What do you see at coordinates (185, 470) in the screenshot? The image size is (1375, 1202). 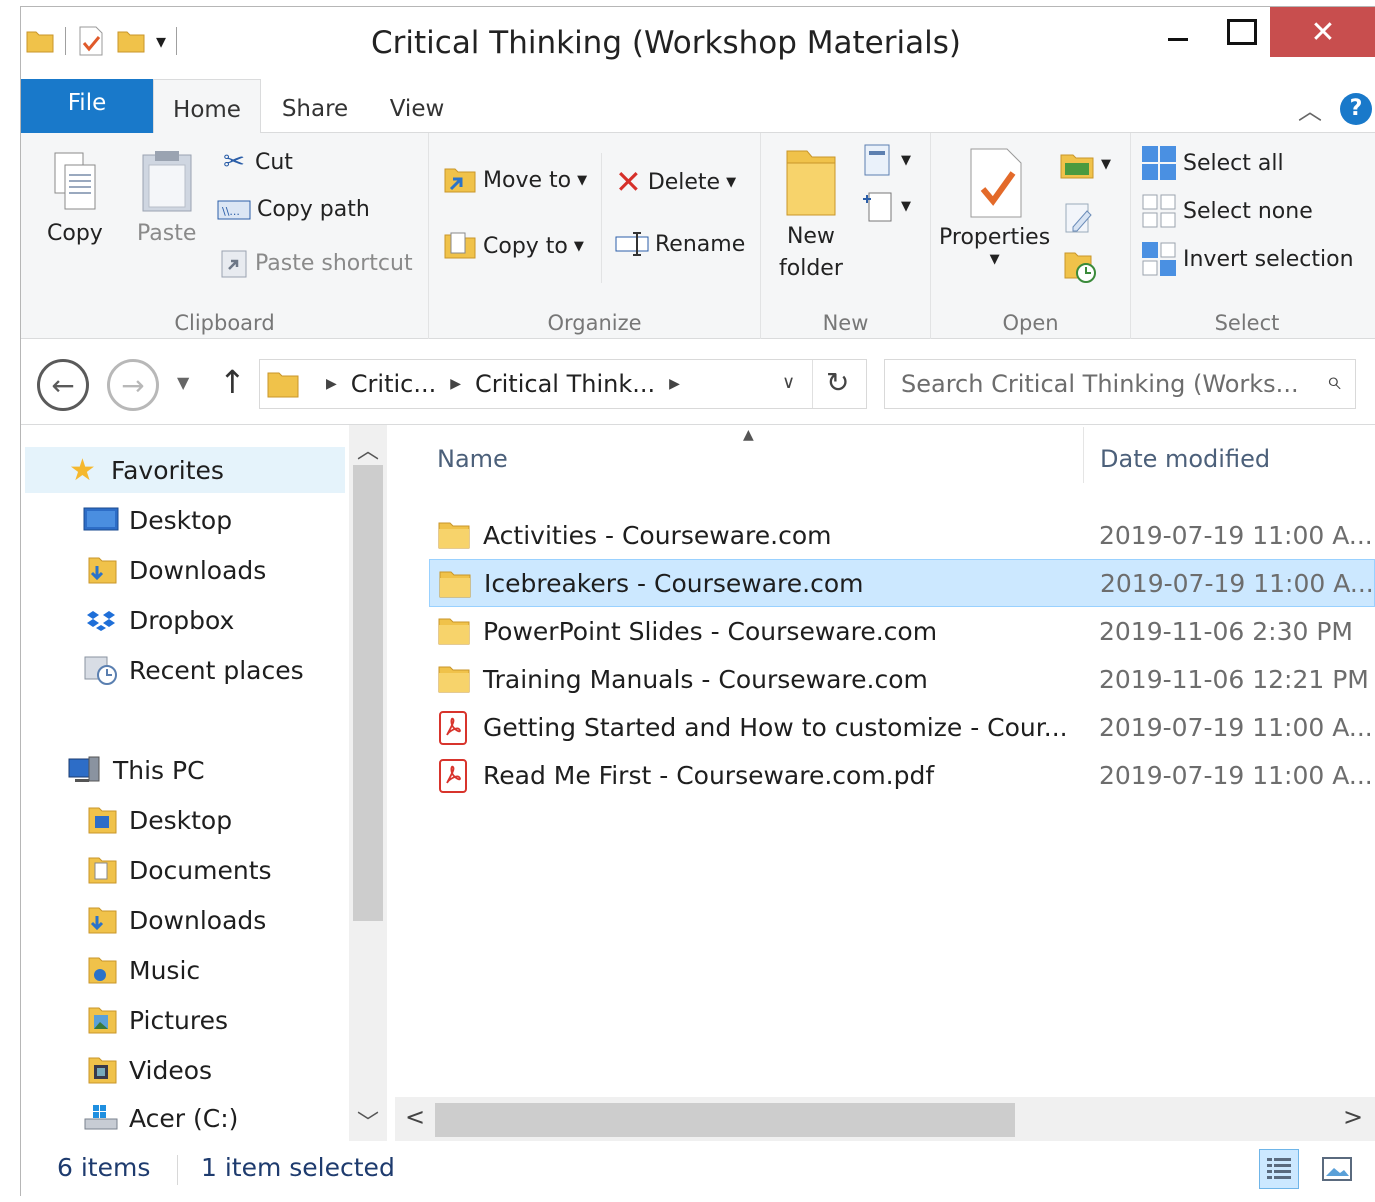 I see `nav-favorites: ★ Favorites` at bounding box center [185, 470].